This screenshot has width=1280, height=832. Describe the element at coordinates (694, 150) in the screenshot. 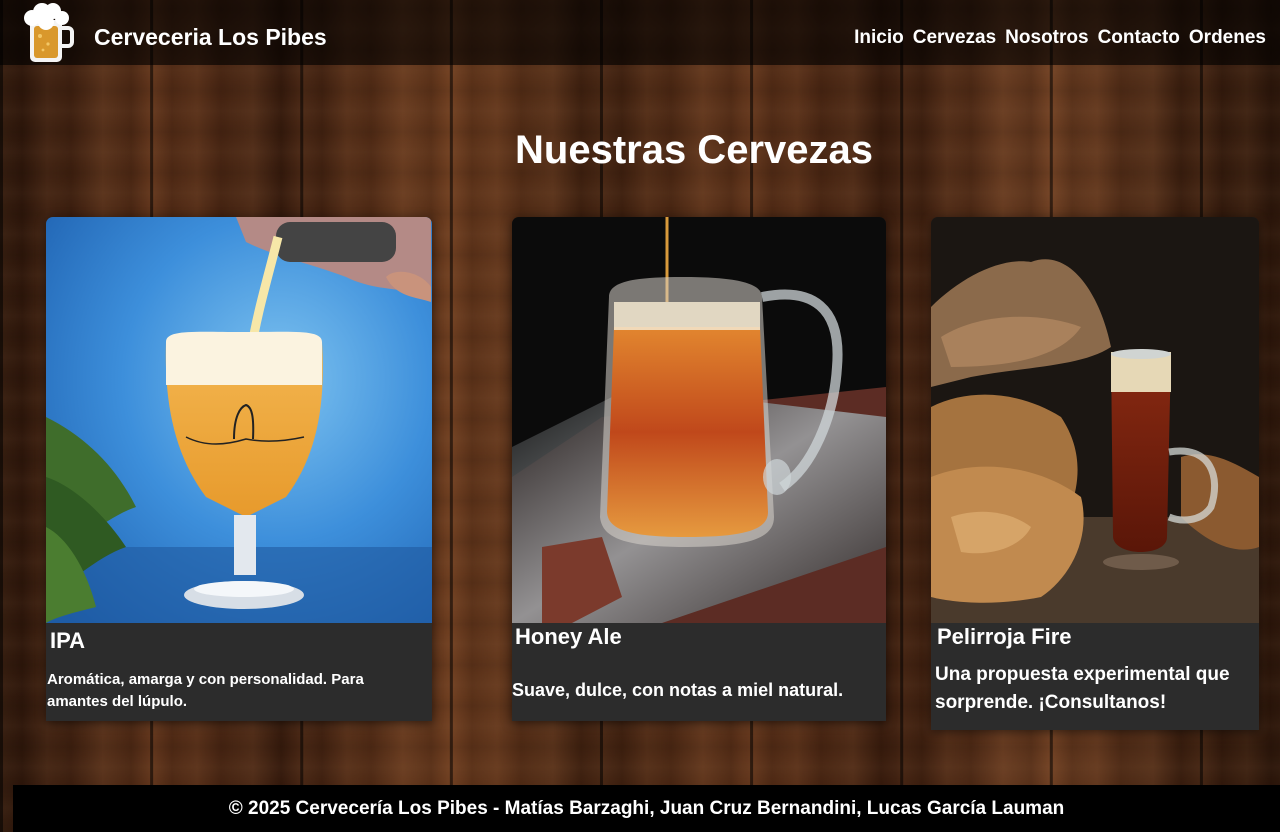

I see `page-title: Nuestras Cervezas` at that location.